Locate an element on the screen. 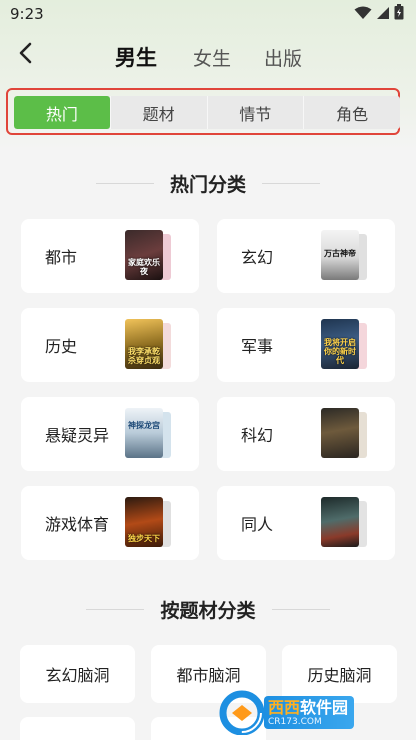 The width and height of the screenshot is (416, 740). book-cover: 我李承乾杀穿贞观 is located at coordinates (148, 345).